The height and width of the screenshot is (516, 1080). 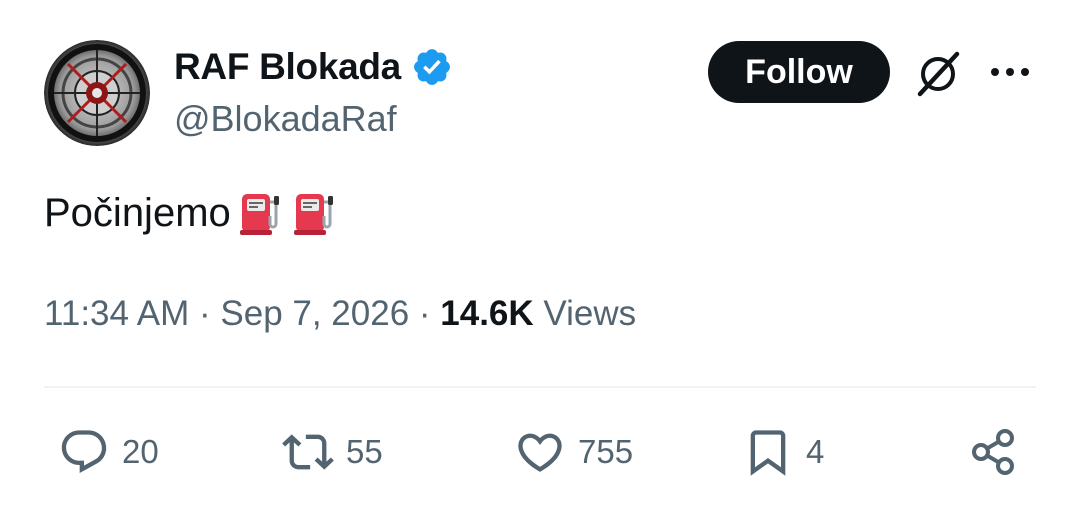 What do you see at coordinates (137, 212) in the screenshot?
I see `tweet-text-content: Počinjemo` at bounding box center [137, 212].